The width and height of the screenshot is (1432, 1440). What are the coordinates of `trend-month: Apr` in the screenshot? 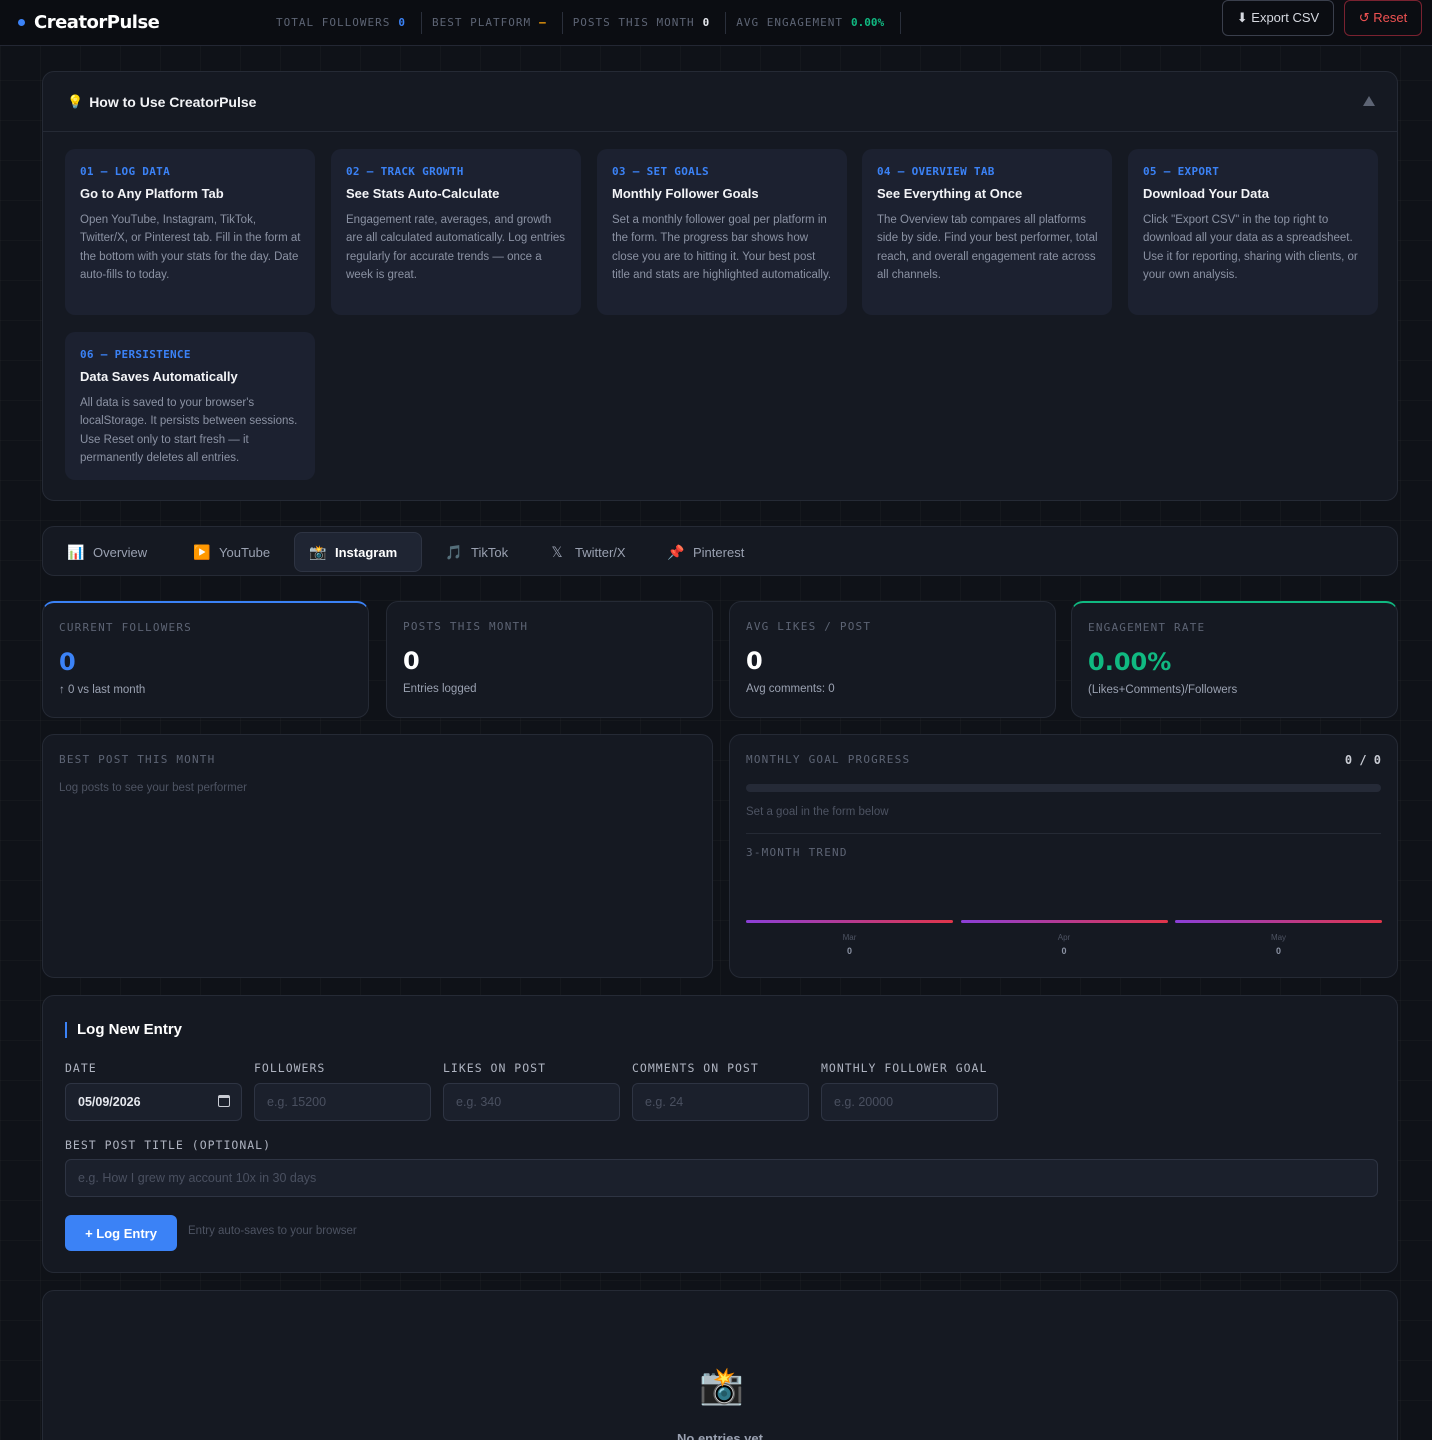 It's located at (1064, 937).